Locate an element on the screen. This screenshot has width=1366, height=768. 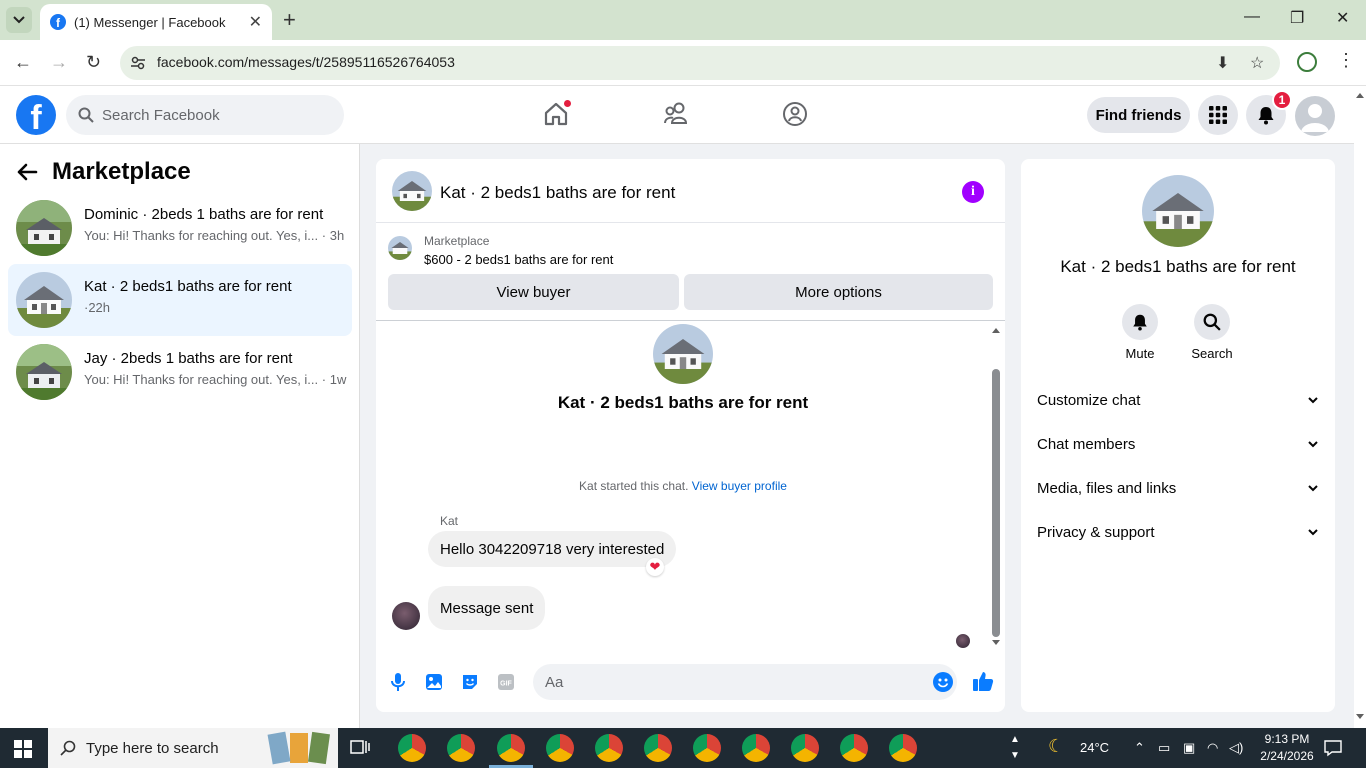
message-input is located at coordinates (745, 682).